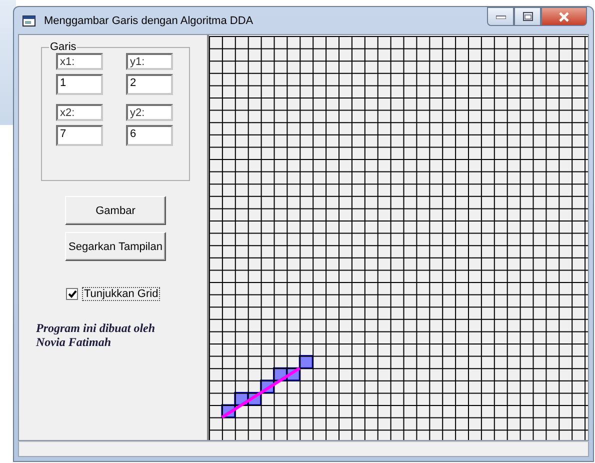  What do you see at coordinates (74, 342) in the screenshot?
I see `credit-text: Novia Fatimah` at bounding box center [74, 342].